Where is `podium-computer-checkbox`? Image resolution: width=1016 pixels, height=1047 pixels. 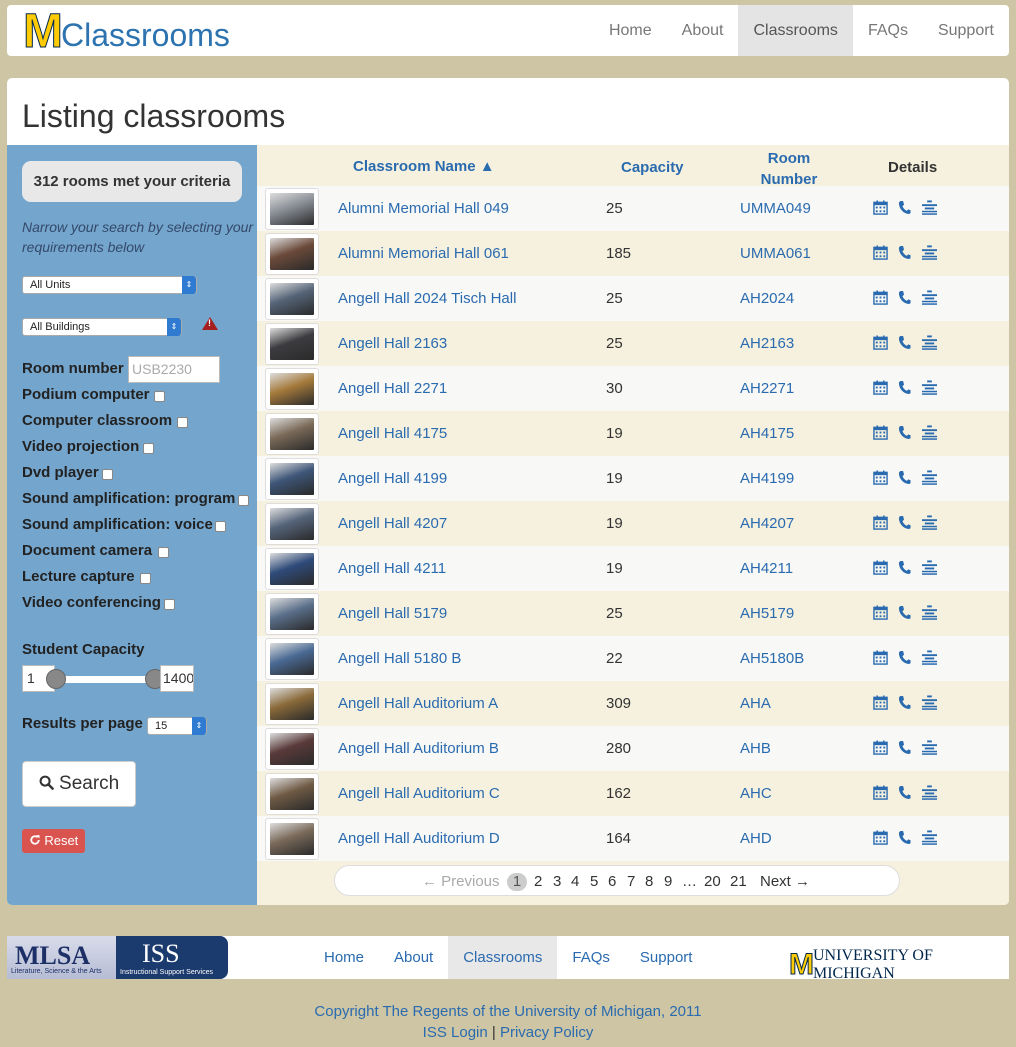
podium-computer-checkbox is located at coordinates (159, 396).